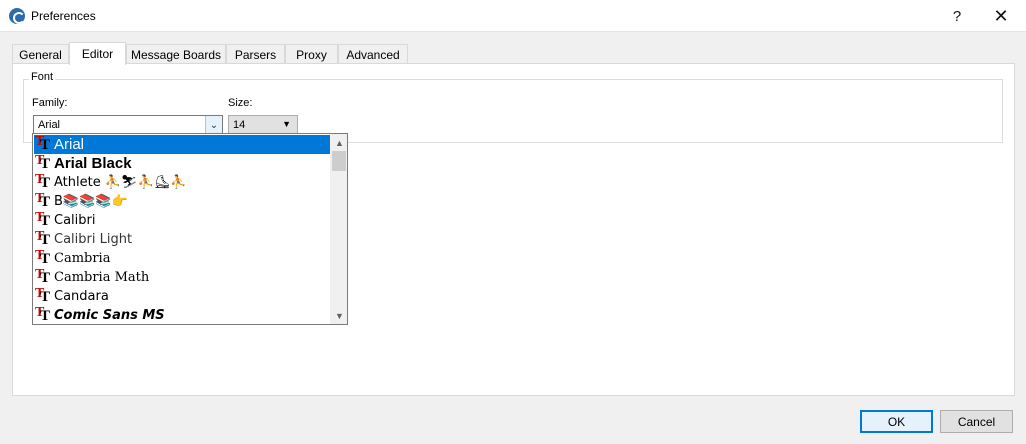 This screenshot has height=444, width=1026. Describe the element at coordinates (69, 144) in the screenshot. I see `font-list-item-label: Arial` at that location.